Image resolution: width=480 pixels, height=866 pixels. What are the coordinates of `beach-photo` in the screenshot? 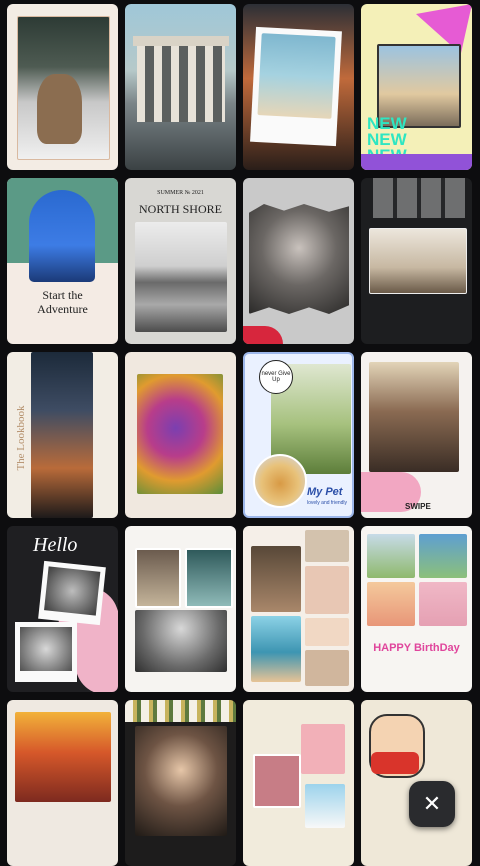 It's located at (296, 76).